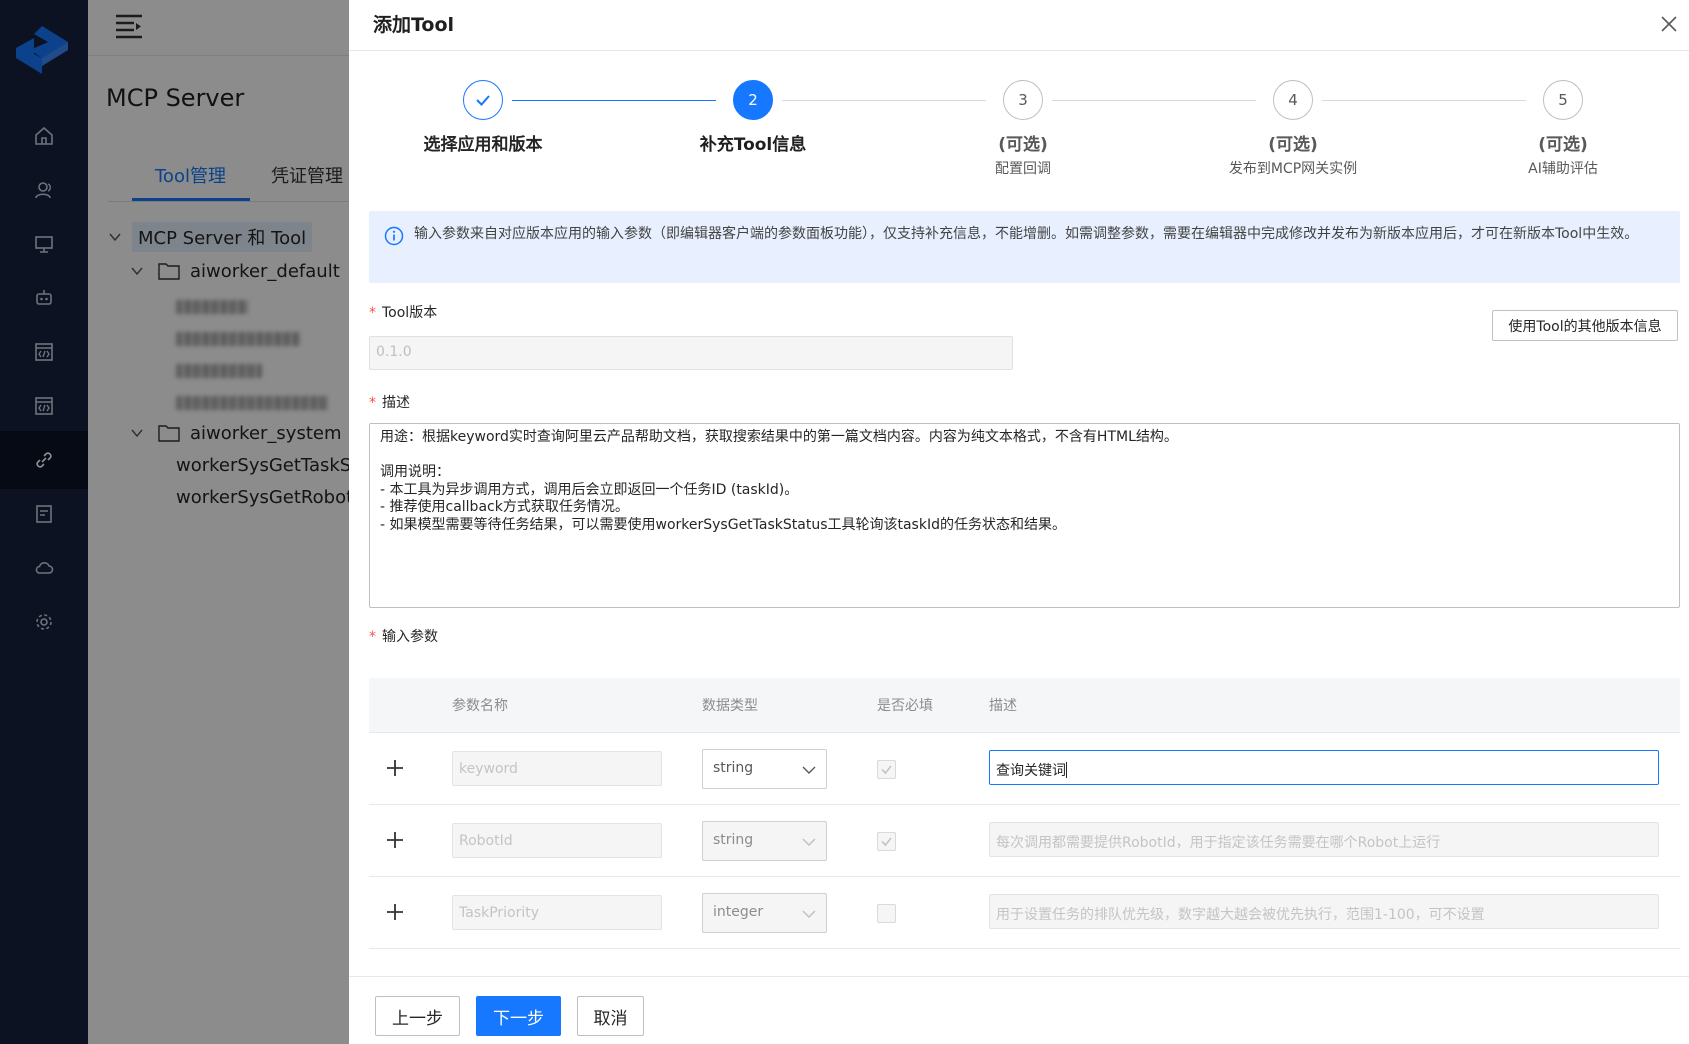 The height and width of the screenshot is (1044, 1689). Describe the element at coordinates (1324, 839) in the screenshot. I see `param-desc-input: 每次调用都需要提供RobotId，用于指定该任务需要在哪个Robot上运行` at that location.